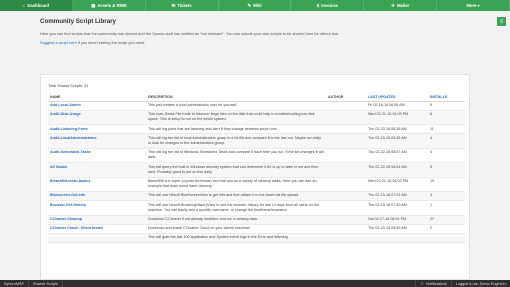  I want to click on nav-label: Mailer, so click(403, 5).